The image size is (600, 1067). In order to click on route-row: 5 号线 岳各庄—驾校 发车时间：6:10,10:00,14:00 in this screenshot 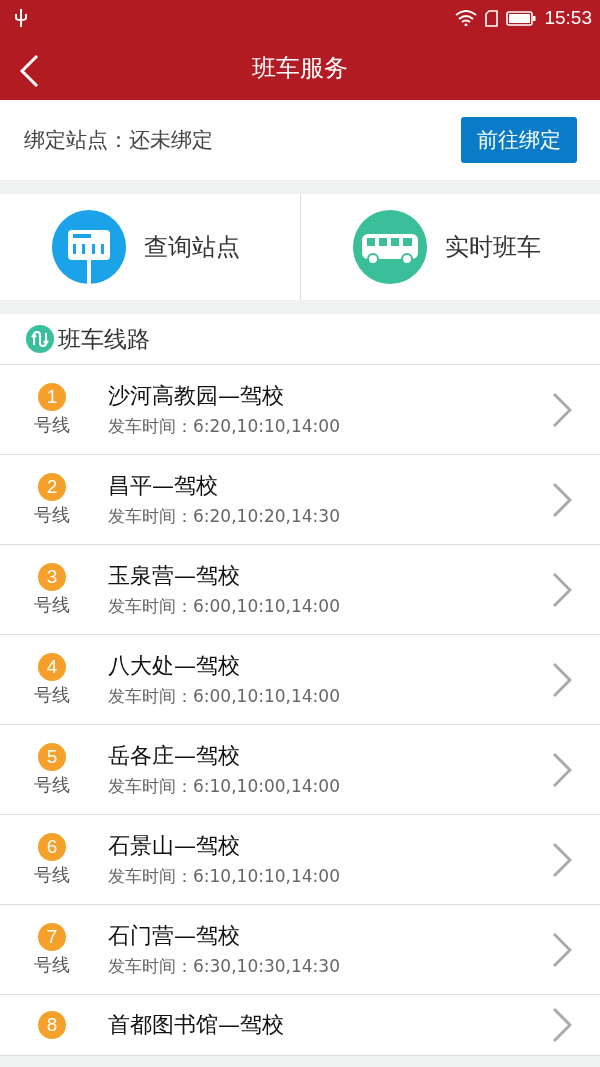, I will do `click(300, 770)`.